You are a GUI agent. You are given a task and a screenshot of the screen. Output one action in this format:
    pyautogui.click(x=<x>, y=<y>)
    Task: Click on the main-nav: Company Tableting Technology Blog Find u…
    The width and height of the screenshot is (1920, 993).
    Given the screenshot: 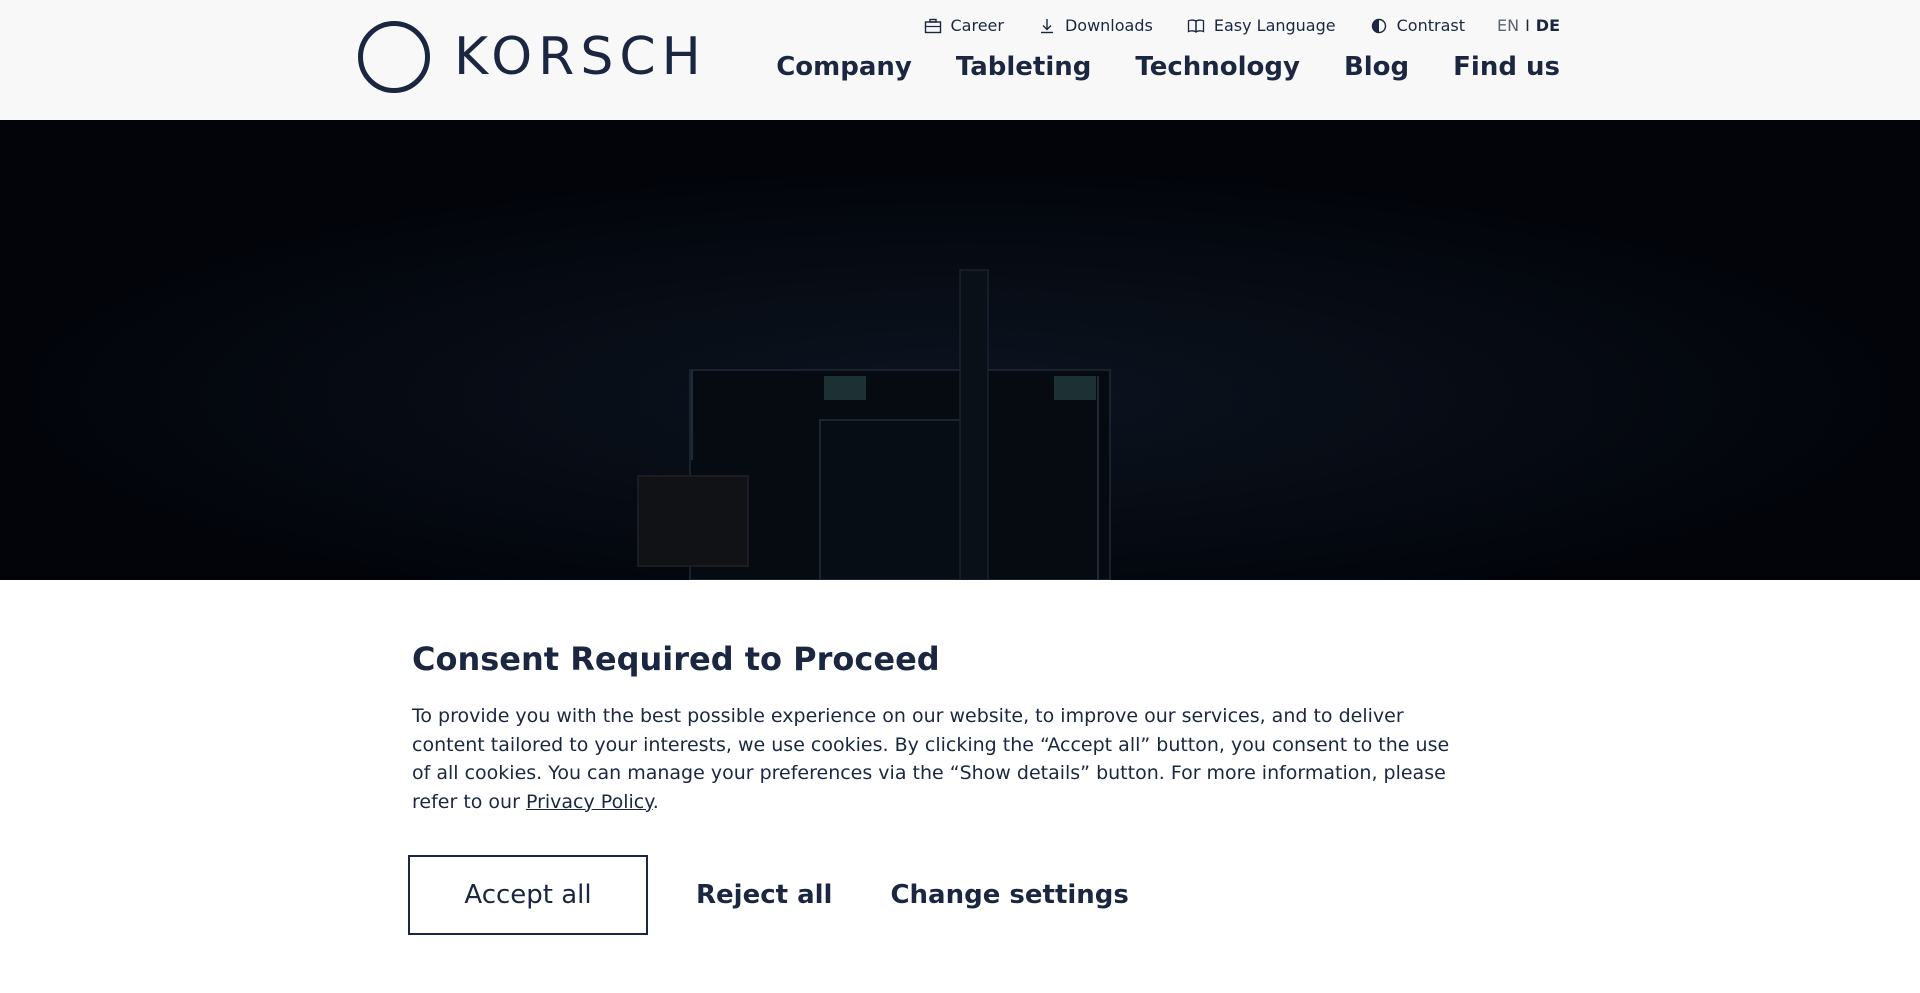 What is the action you would take?
    pyautogui.click(x=1146, y=67)
    